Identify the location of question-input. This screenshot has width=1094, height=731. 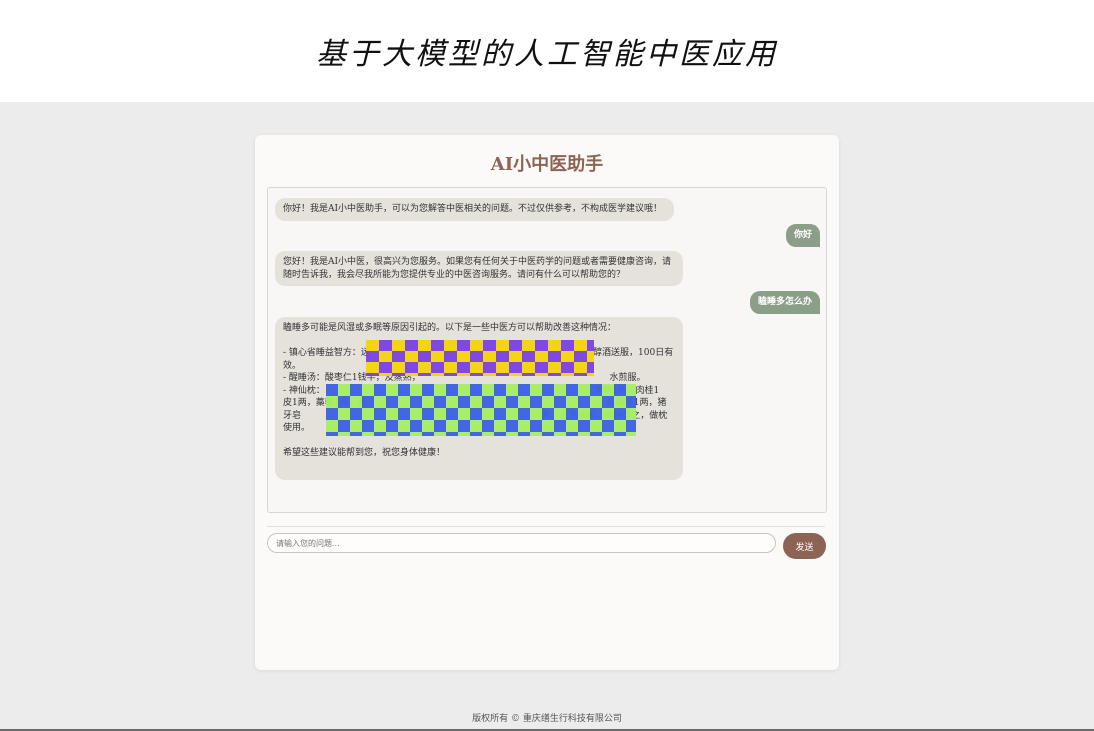
(521, 543).